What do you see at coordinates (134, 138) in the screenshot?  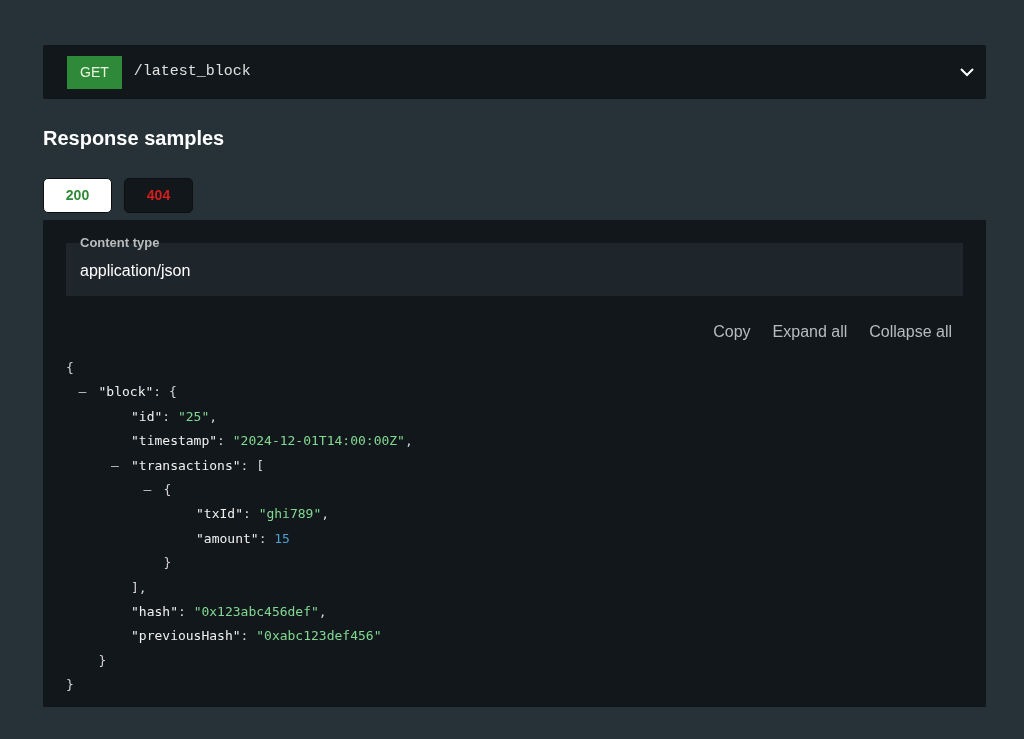 I see `section-title: Response samples` at bounding box center [134, 138].